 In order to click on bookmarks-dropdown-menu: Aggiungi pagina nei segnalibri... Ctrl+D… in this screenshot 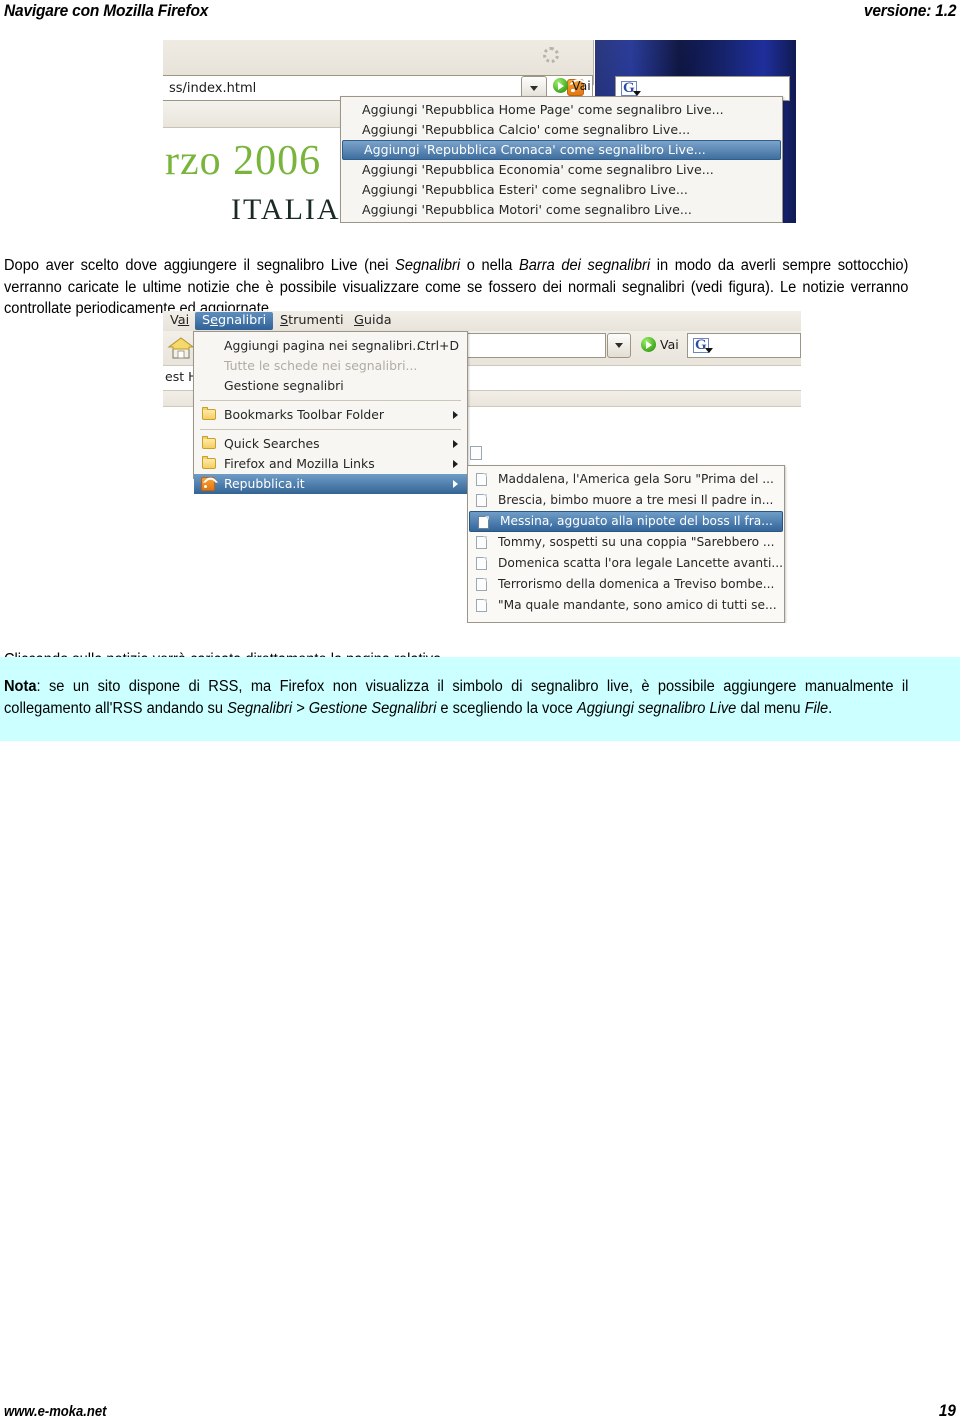, I will do `click(330, 412)`.